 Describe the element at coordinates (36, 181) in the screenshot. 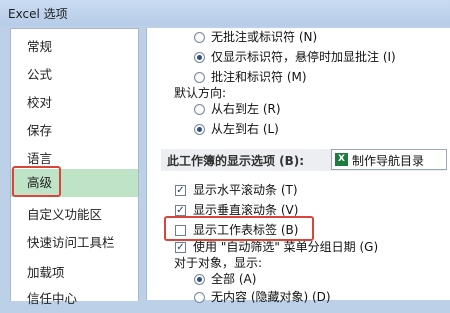

I see `advanced-highlight-box` at that location.